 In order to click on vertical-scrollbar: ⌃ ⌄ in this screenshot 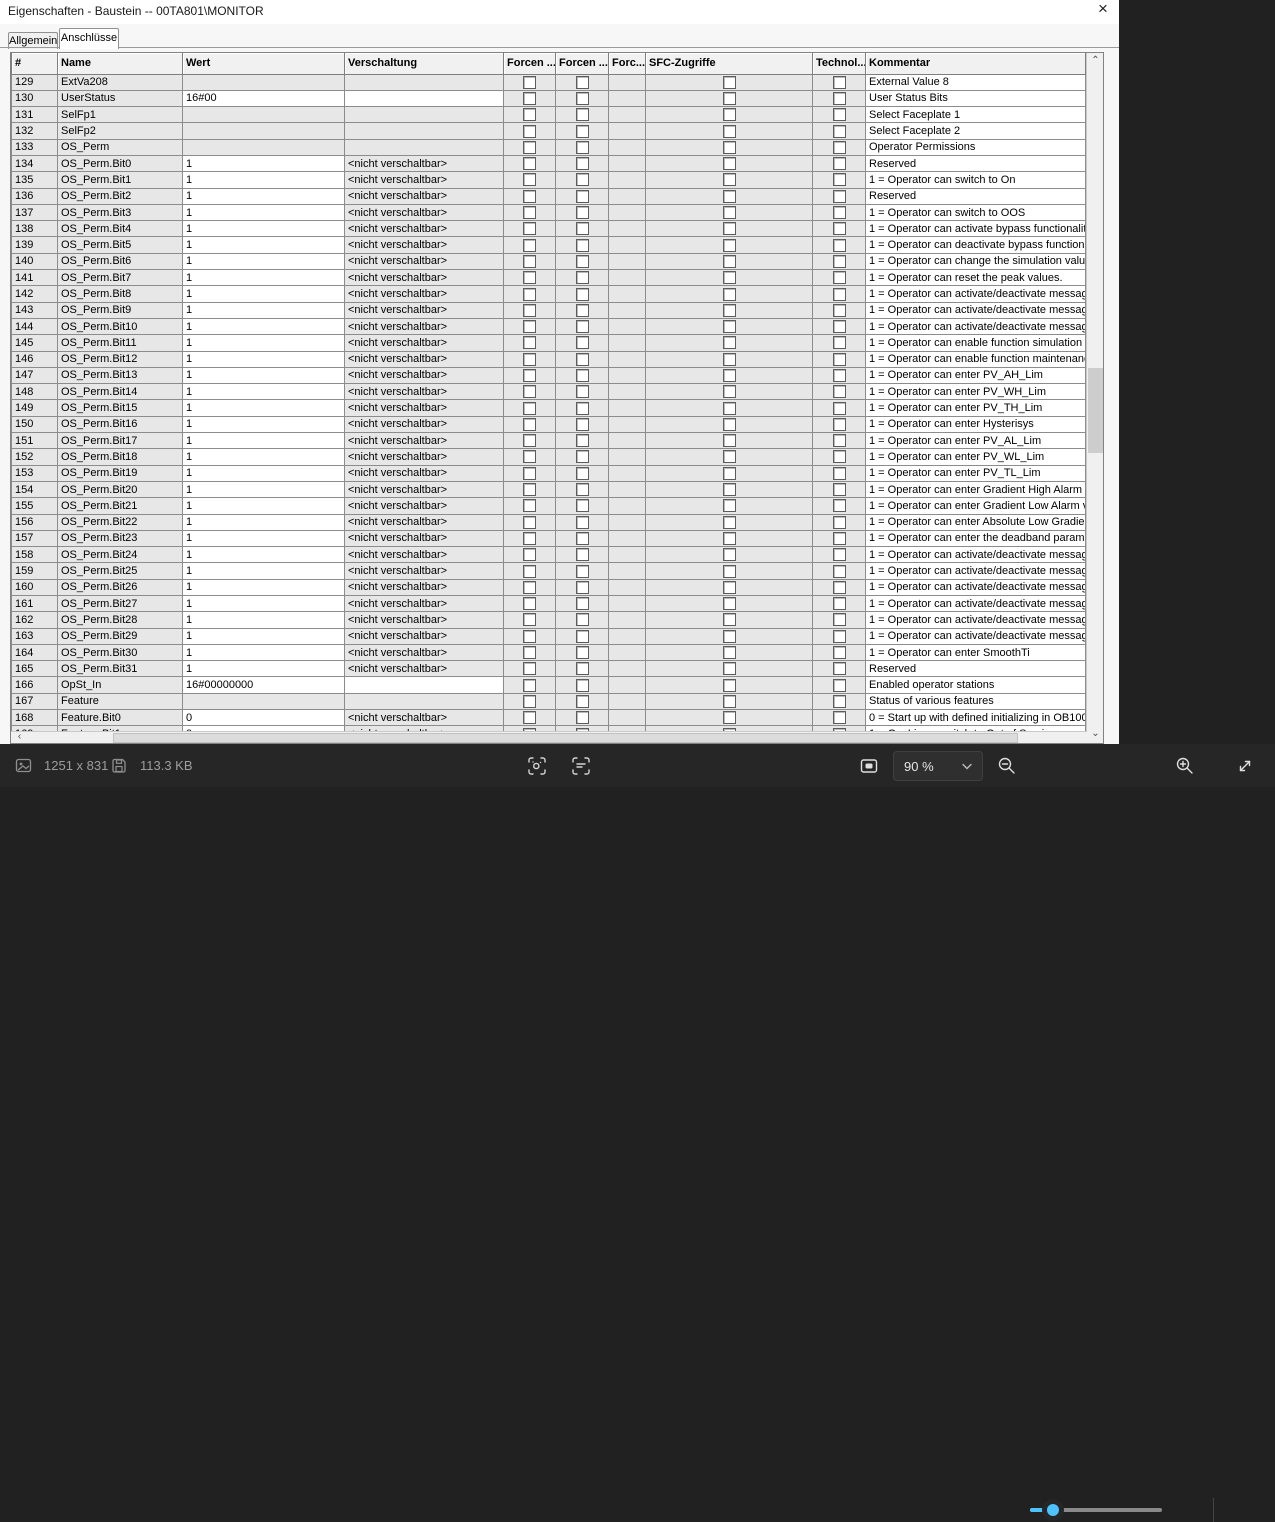, I will do `click(1094, 398)`.